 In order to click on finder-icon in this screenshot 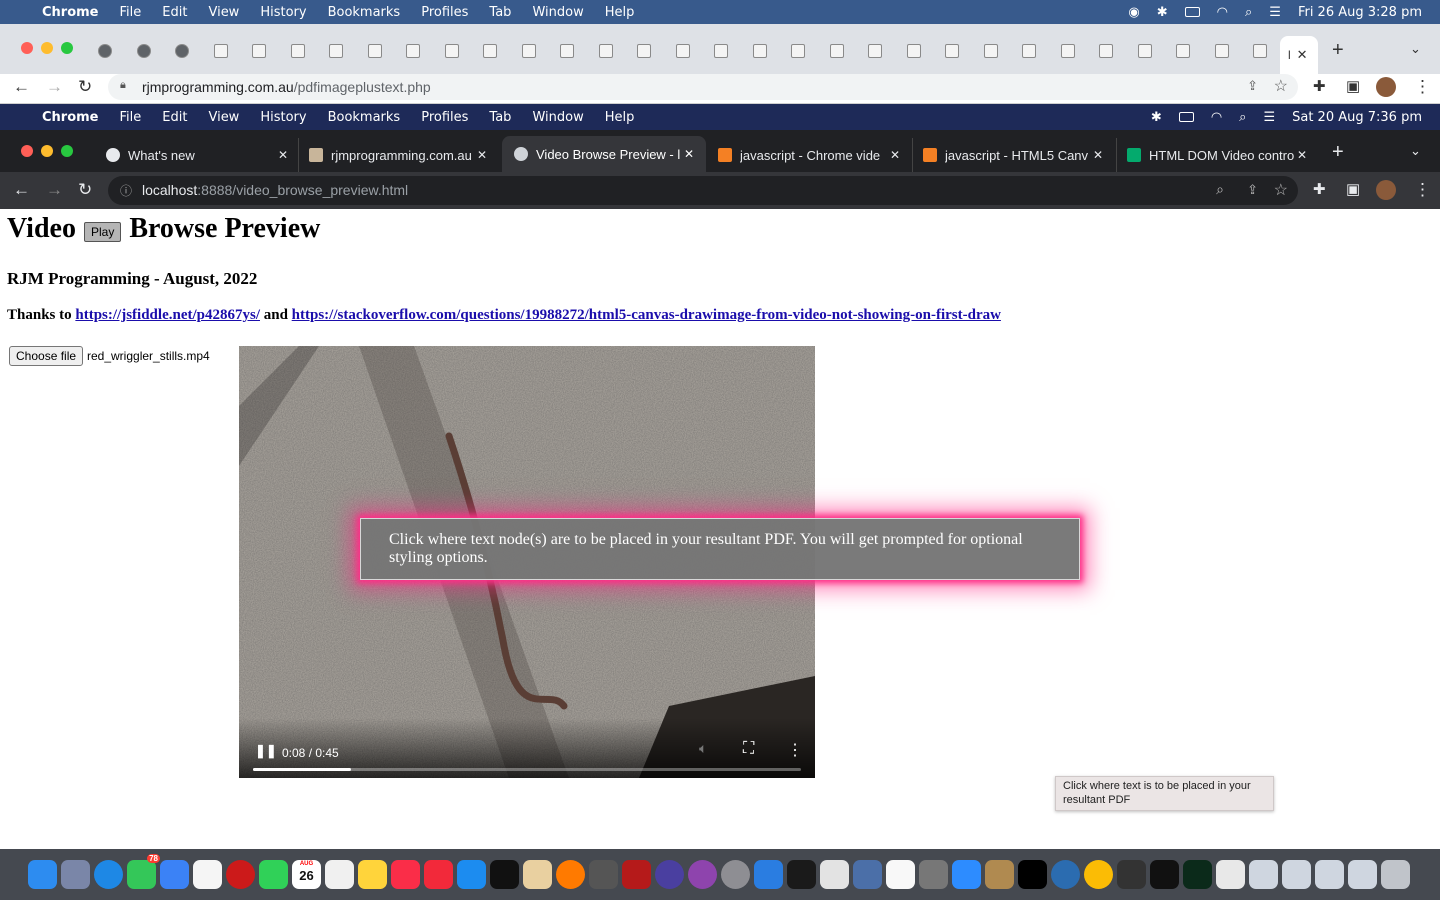, I will do `click(42, 874)`.